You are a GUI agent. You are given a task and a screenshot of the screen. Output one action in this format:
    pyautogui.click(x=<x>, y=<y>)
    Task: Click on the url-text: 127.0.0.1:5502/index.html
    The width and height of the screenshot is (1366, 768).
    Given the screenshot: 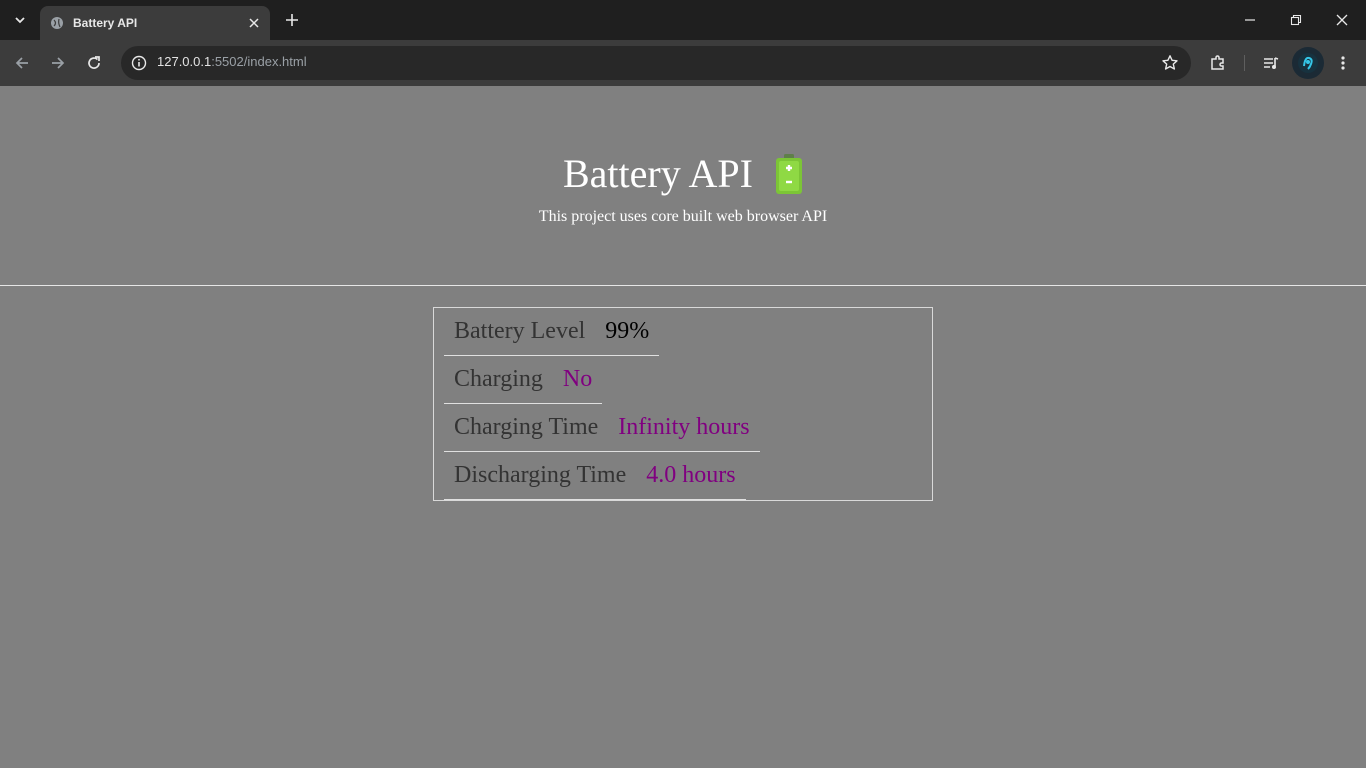 What is the action you would take?
    pyautogui.click(x=232, y=61)
    